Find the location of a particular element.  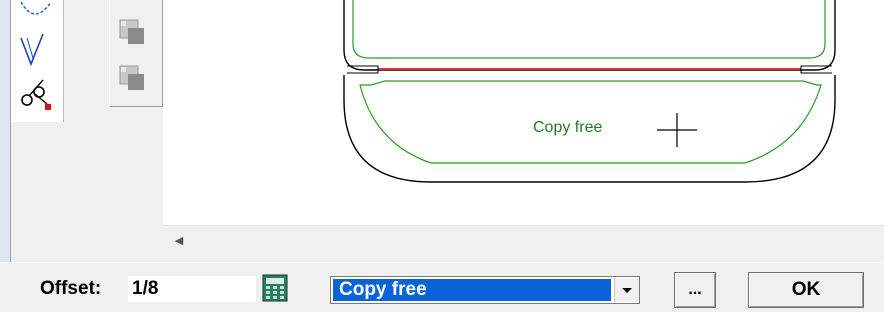

ok-button: OK is located at coordinates (806, 290).